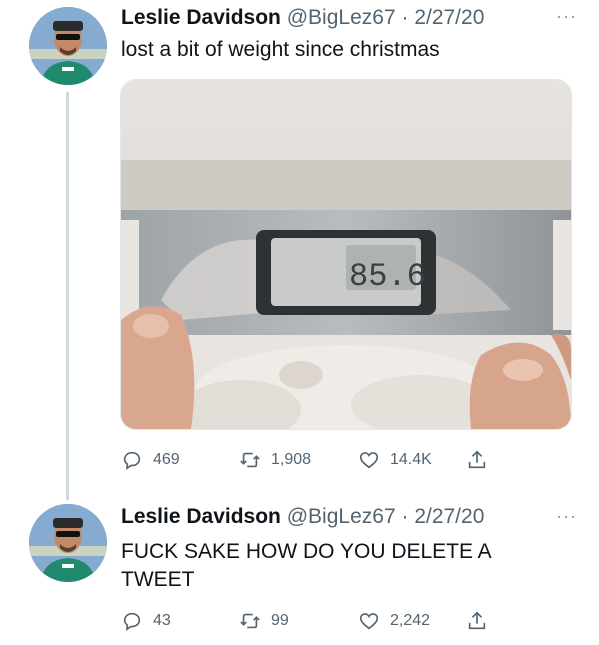  What do you see at coordinates (166, 459) in the screenshot?
I see `reply-count: 469` at bounding box center [166, 459].